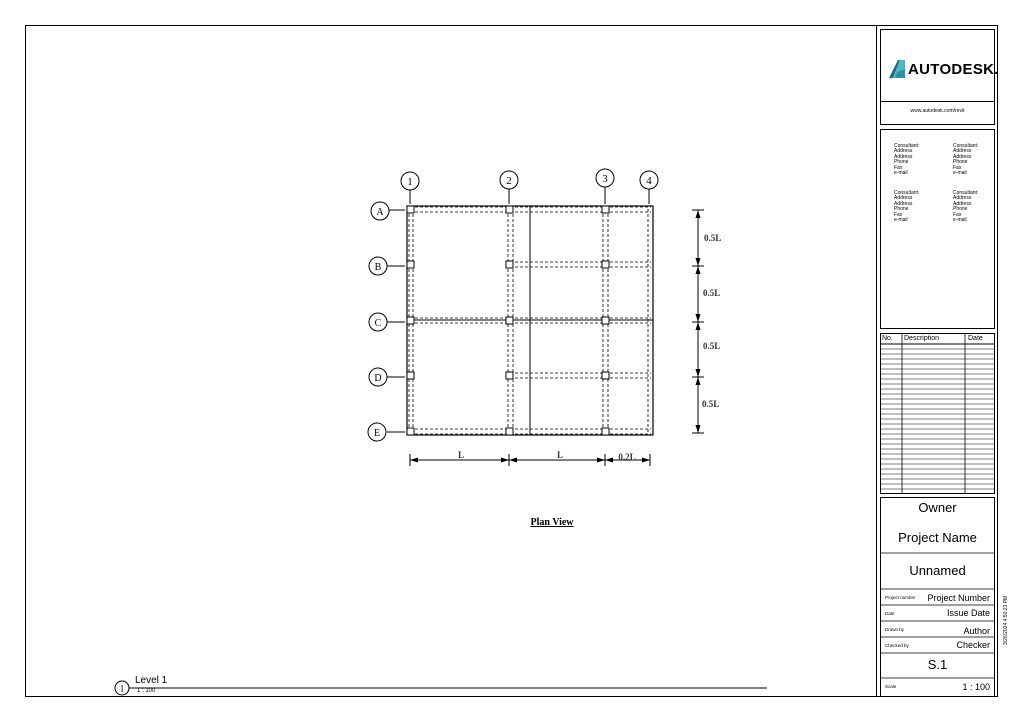  Describe the element at coordinates (891, 686) in the screenshot. I see `scale-label: Scale` at that location.